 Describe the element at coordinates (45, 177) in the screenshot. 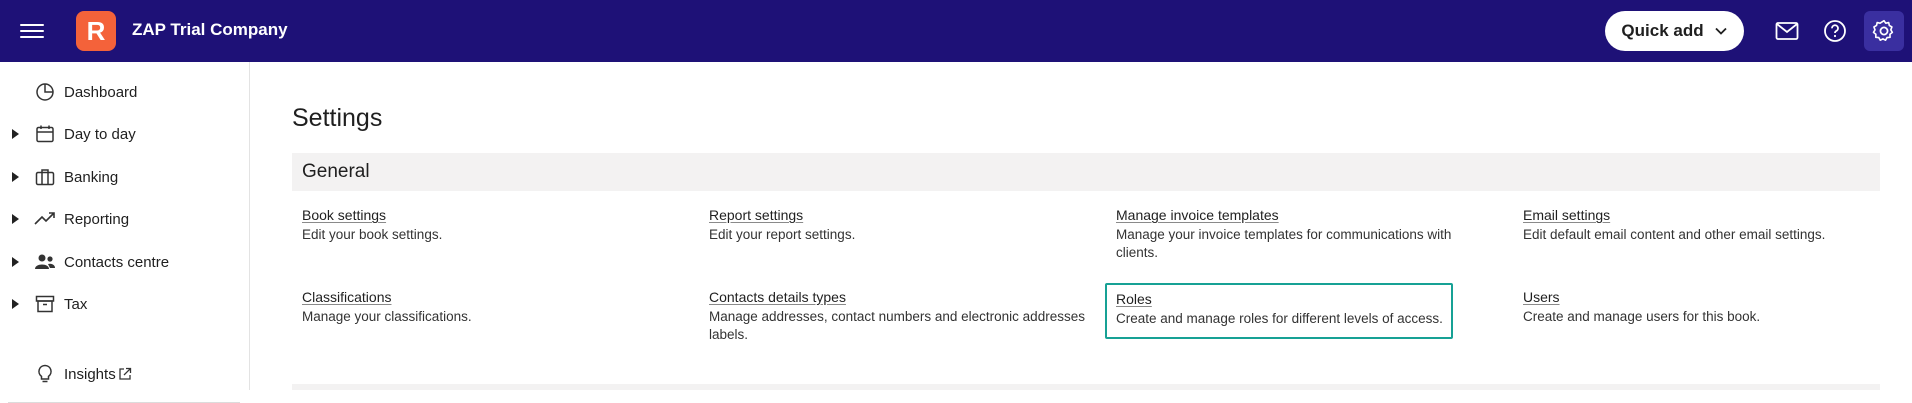

I see `briefcase-icon` at that location.